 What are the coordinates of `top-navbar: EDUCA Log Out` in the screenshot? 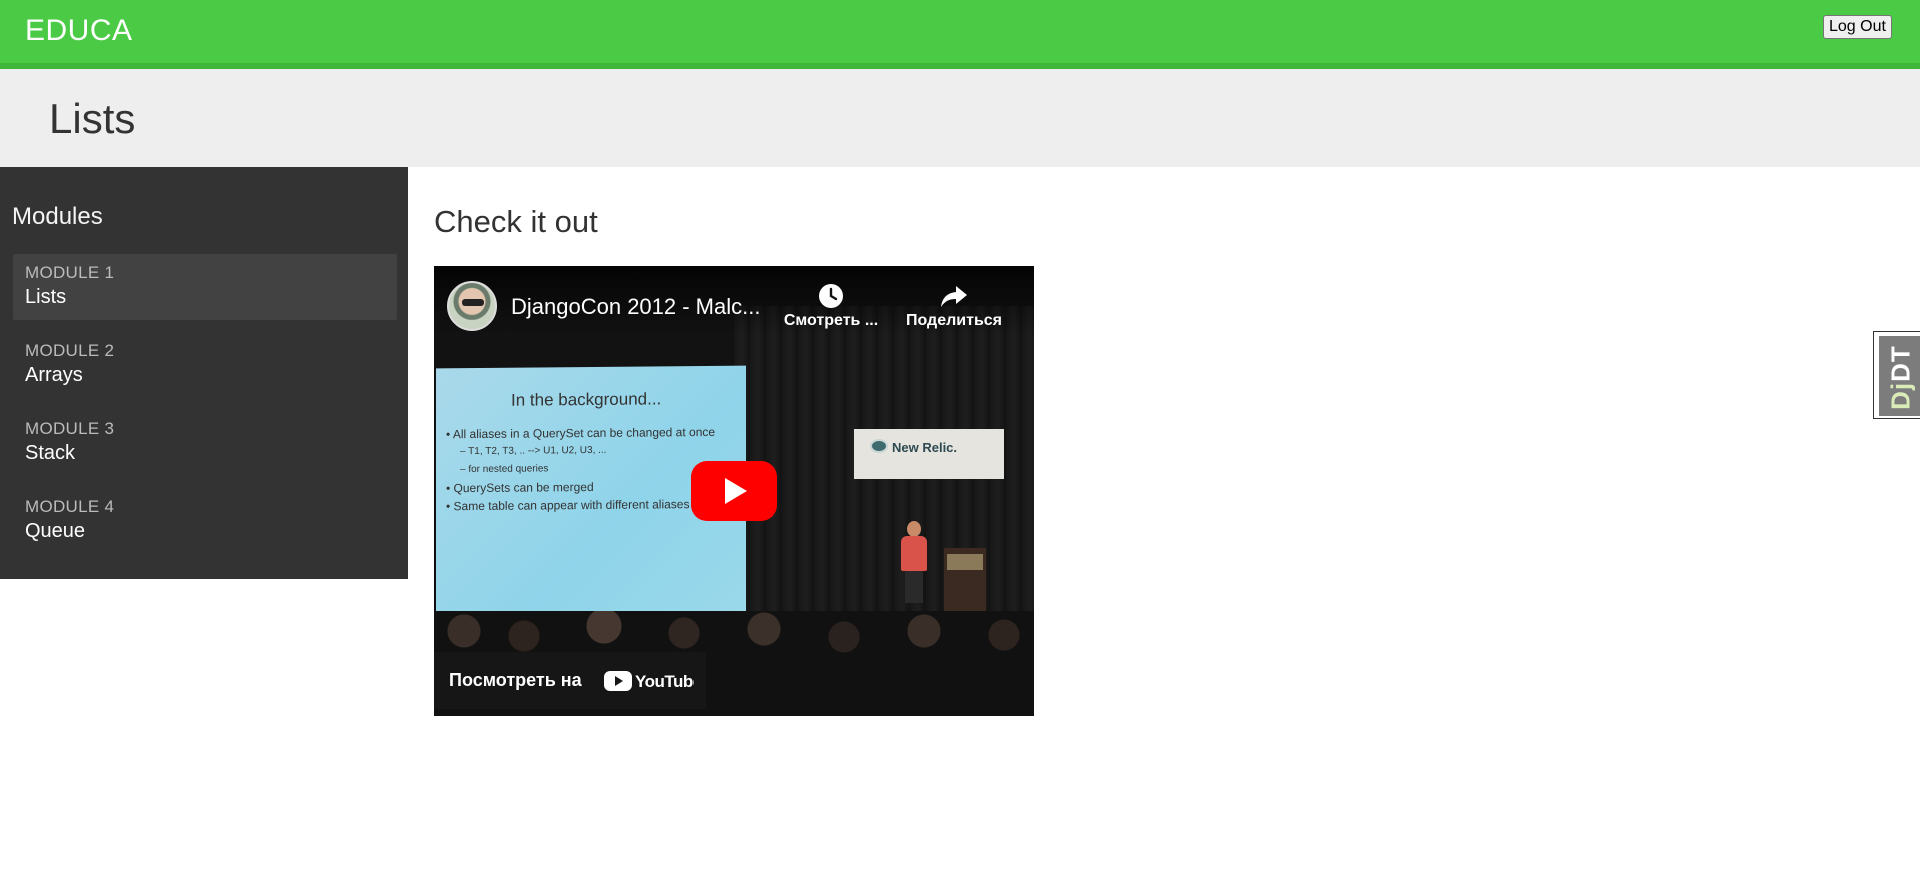 It's located at (960, 34).